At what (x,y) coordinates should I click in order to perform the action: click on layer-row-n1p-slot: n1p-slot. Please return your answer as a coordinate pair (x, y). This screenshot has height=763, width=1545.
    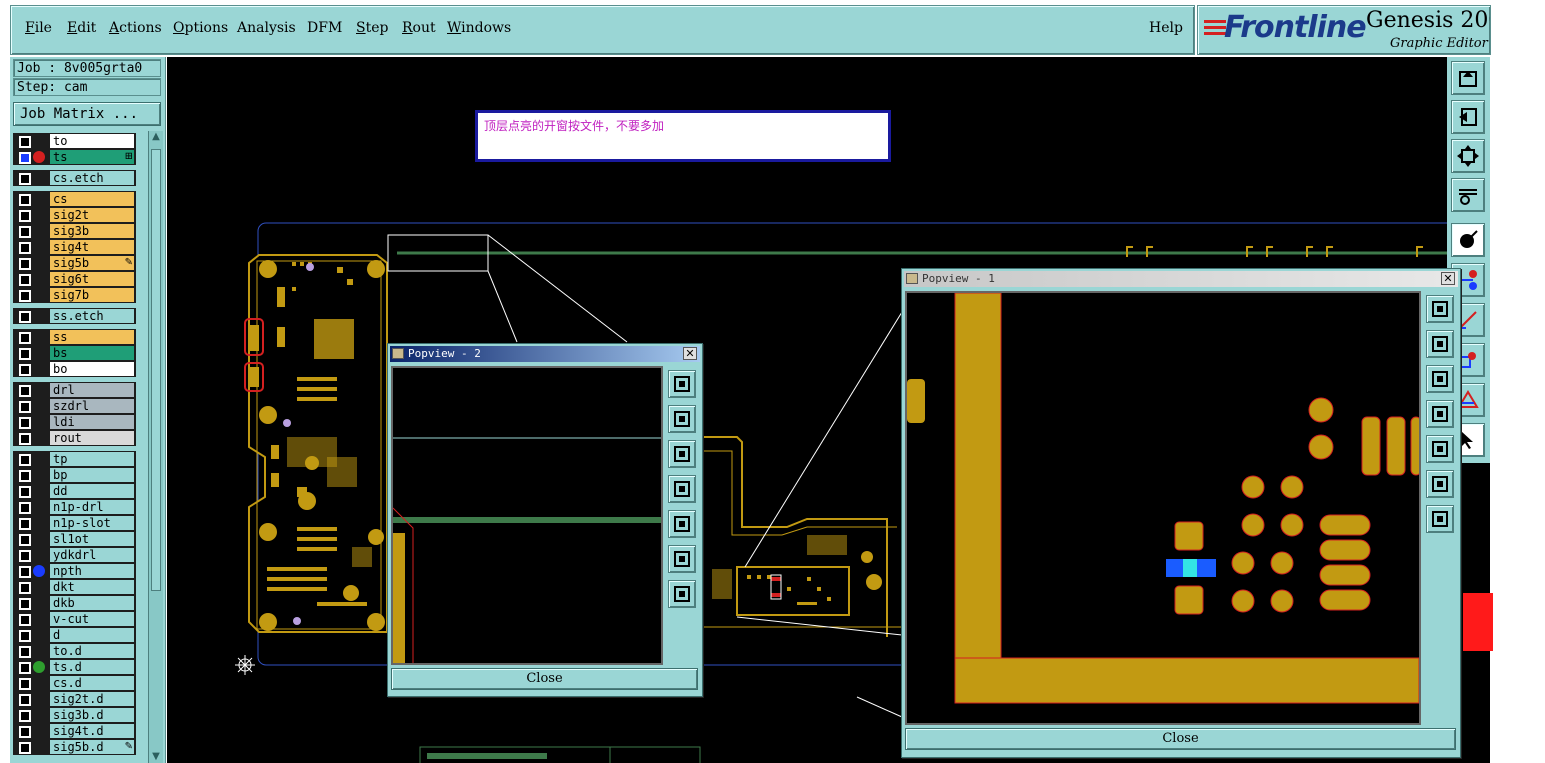
    Looking at the image, I should click on (74, 523).